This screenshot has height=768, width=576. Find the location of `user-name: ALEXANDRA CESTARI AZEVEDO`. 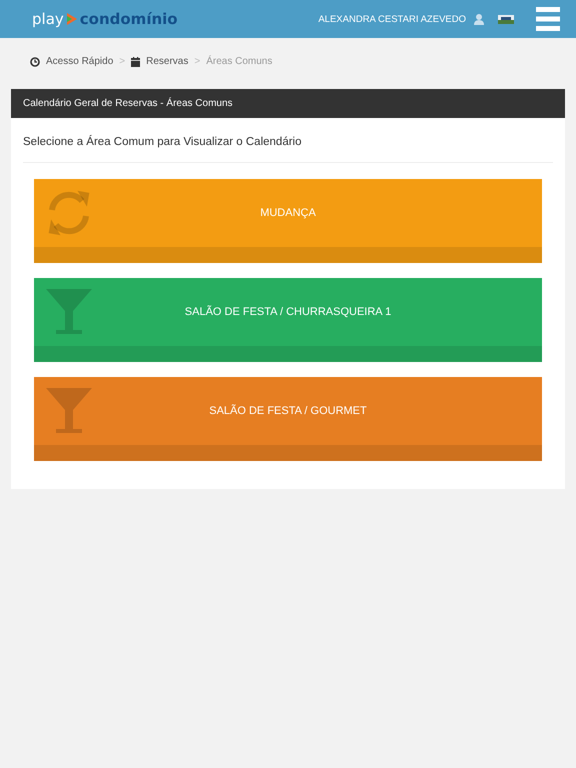

user-name: ALEXANDRA CESTARI AZEVEDO is located at coordinates (392, 19).